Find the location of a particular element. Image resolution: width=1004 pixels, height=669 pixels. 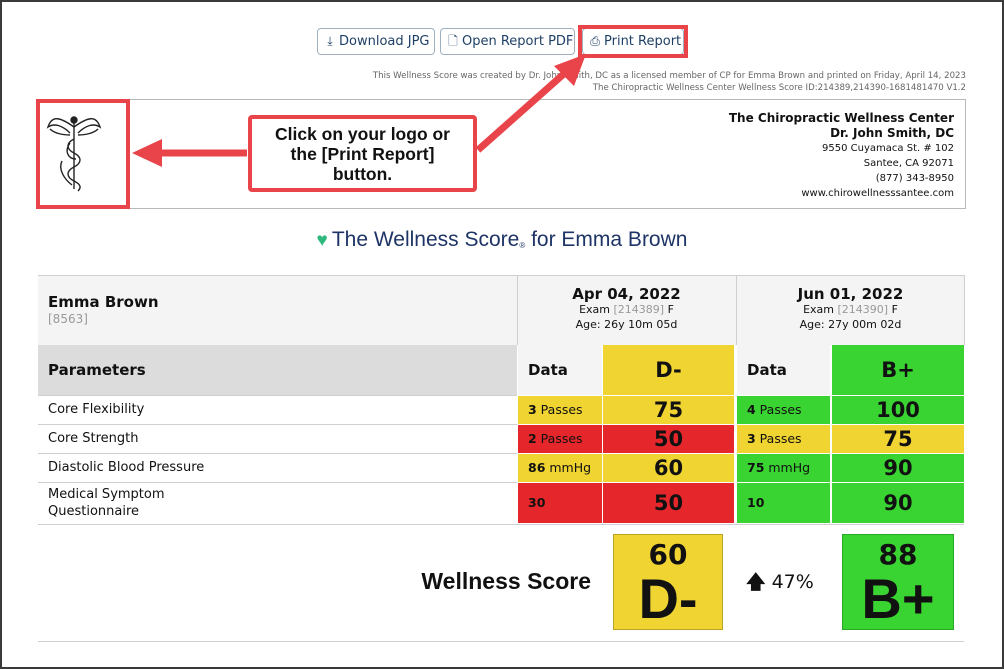

patient-name: Emma Brown is located at coordinates (103, 302).